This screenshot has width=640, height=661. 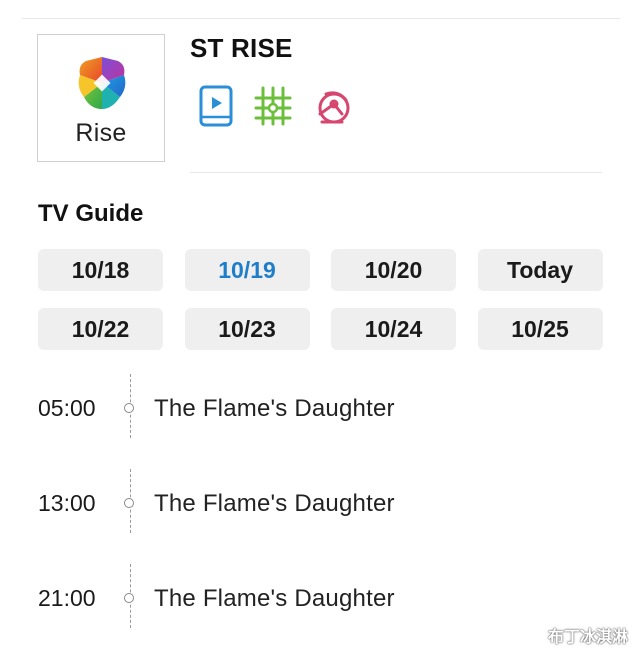 What do you see at coordinates (102, 83) in the screenshot?
I see `channel-logo-icon` at bounding box center [102, 83].